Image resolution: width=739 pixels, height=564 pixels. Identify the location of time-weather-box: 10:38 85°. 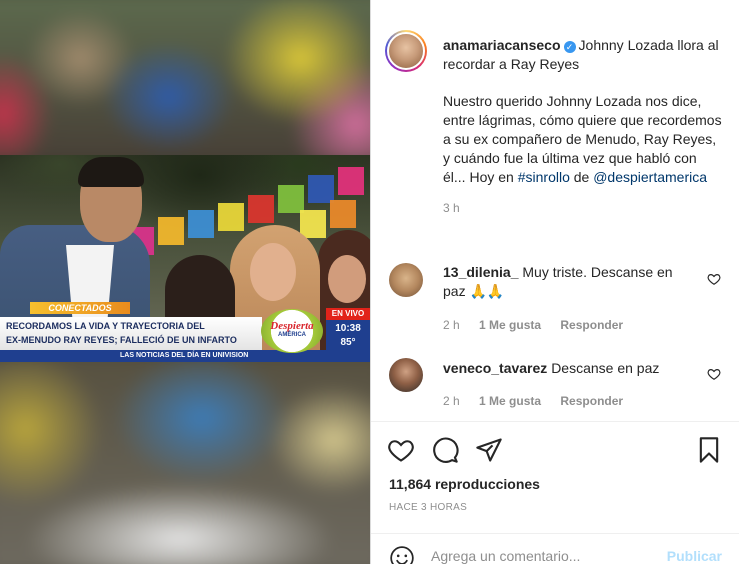
(348, 335).